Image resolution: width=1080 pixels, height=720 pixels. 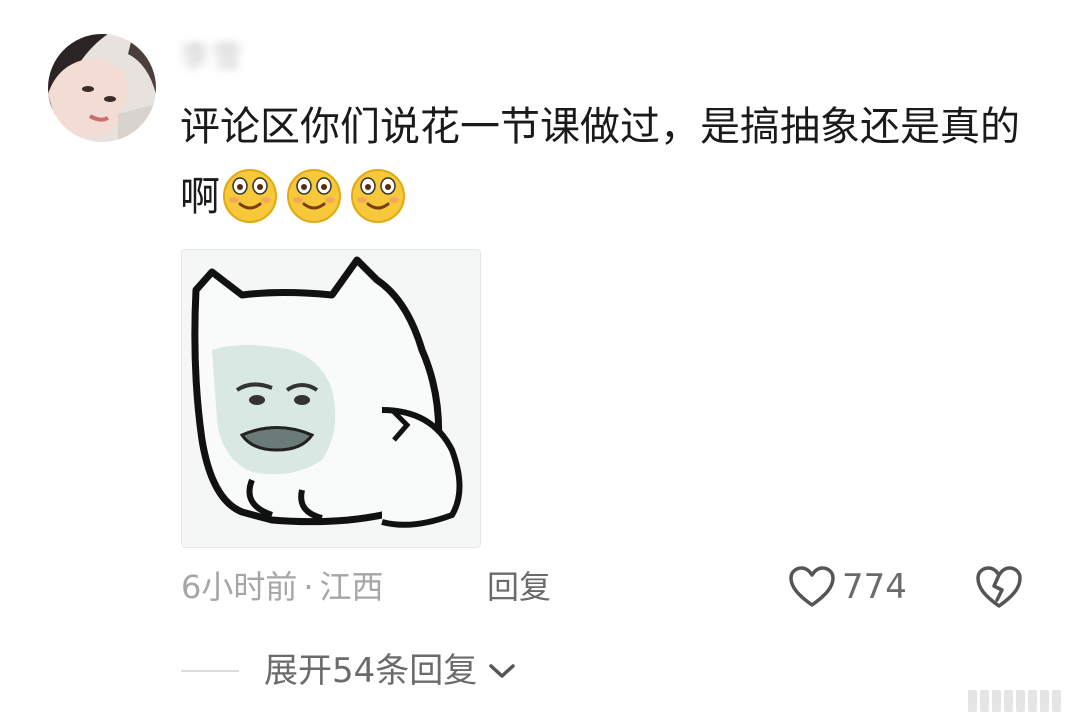 What do you see at coordinates (519, 587) in the screenshot?
I see `reply-button: 回复` at bounding box center [519, 587].